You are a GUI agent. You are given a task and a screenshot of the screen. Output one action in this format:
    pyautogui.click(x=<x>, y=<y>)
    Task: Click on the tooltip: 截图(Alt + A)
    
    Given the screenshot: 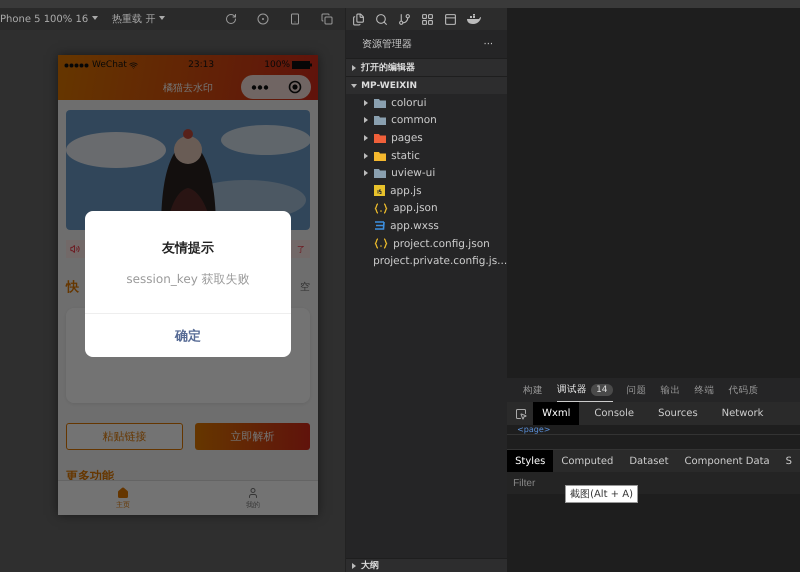 What is the action you would take?
    pyautogui.click(x=601, y=494)
    